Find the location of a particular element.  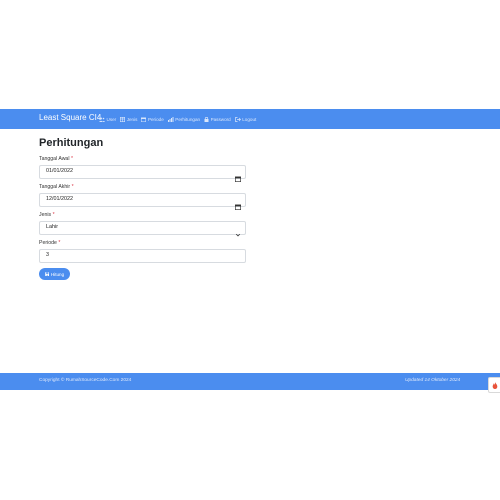

nav-item-jenis: Jenis is located at coordinates (129, 119).